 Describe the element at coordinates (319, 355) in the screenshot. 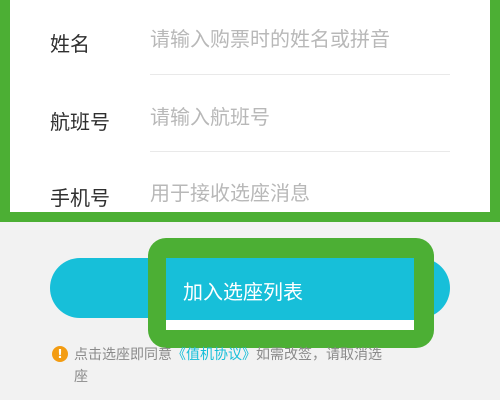

I see `notice-suffix: 如需改签，请取消选` at that location.